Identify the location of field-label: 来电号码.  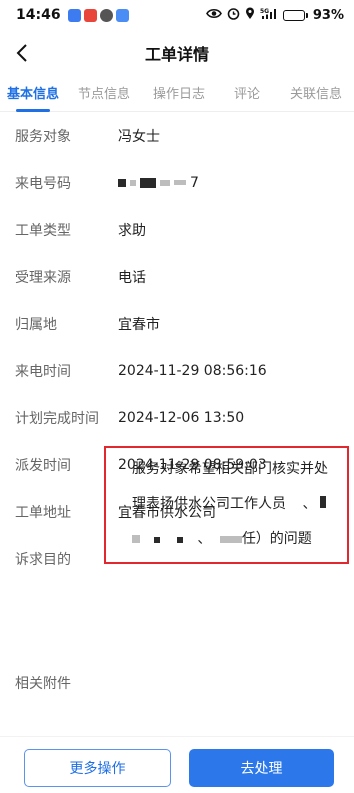
(43, 183).